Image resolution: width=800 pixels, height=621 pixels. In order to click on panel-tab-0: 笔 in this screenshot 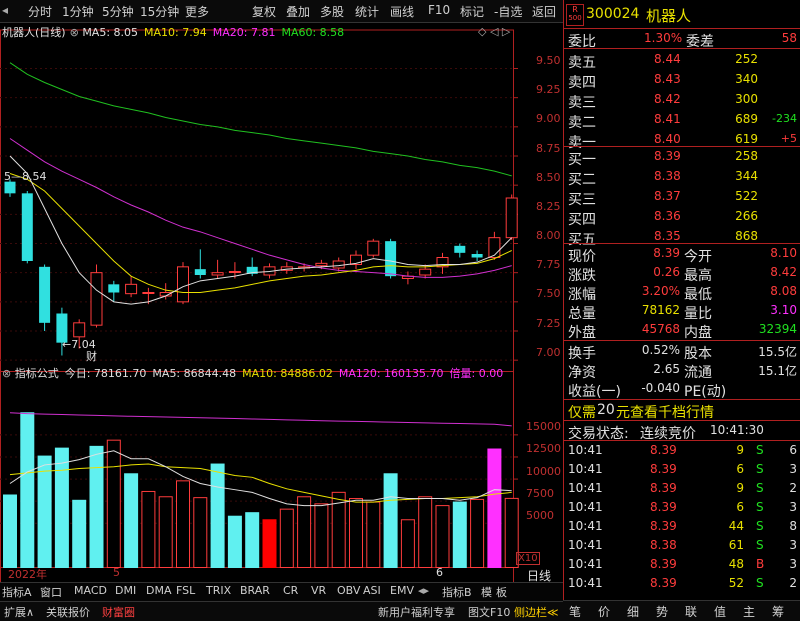, I will do `click(575, 611)`.